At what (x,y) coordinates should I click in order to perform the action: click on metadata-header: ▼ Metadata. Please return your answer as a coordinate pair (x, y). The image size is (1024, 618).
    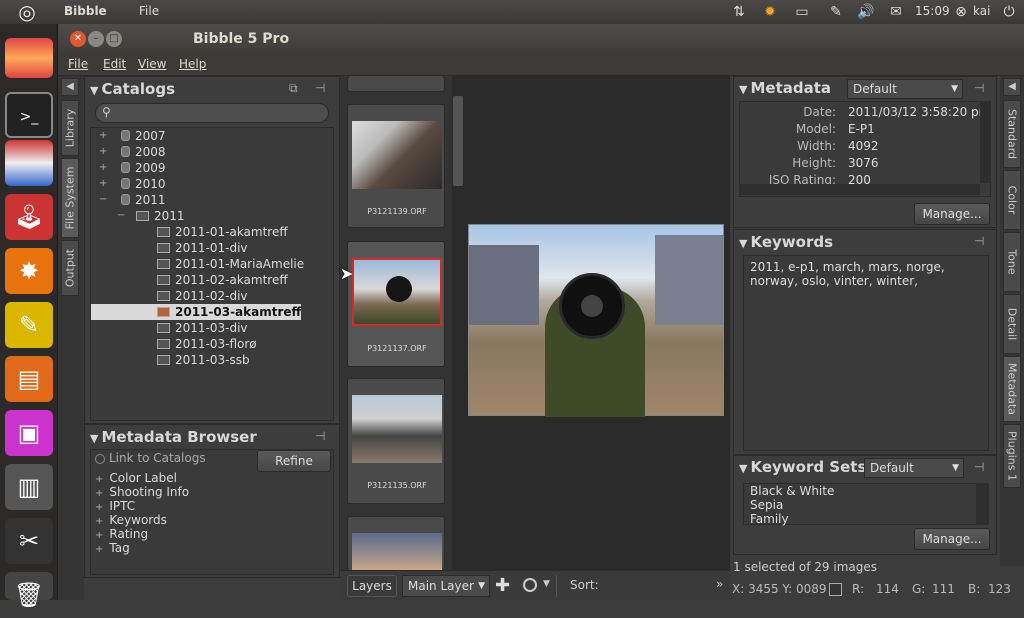
    Looking at the image, I should click on (785, 88).